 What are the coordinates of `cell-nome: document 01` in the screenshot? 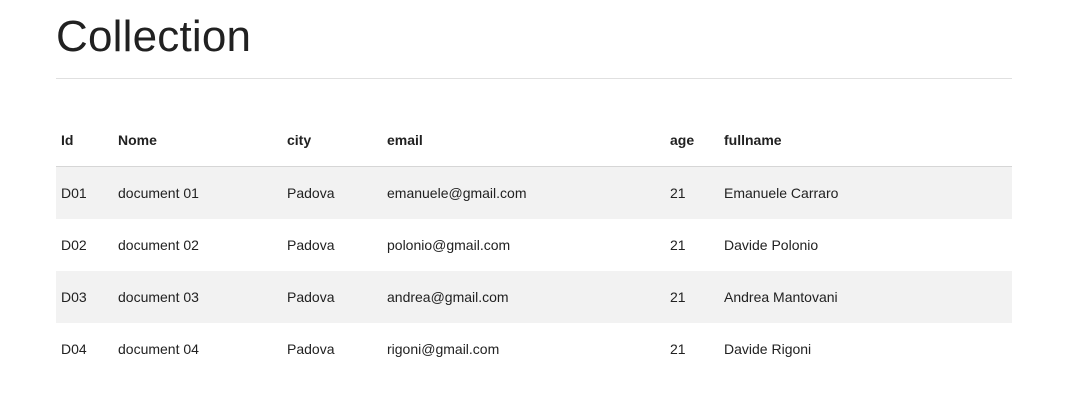 It's located at (197, 192).